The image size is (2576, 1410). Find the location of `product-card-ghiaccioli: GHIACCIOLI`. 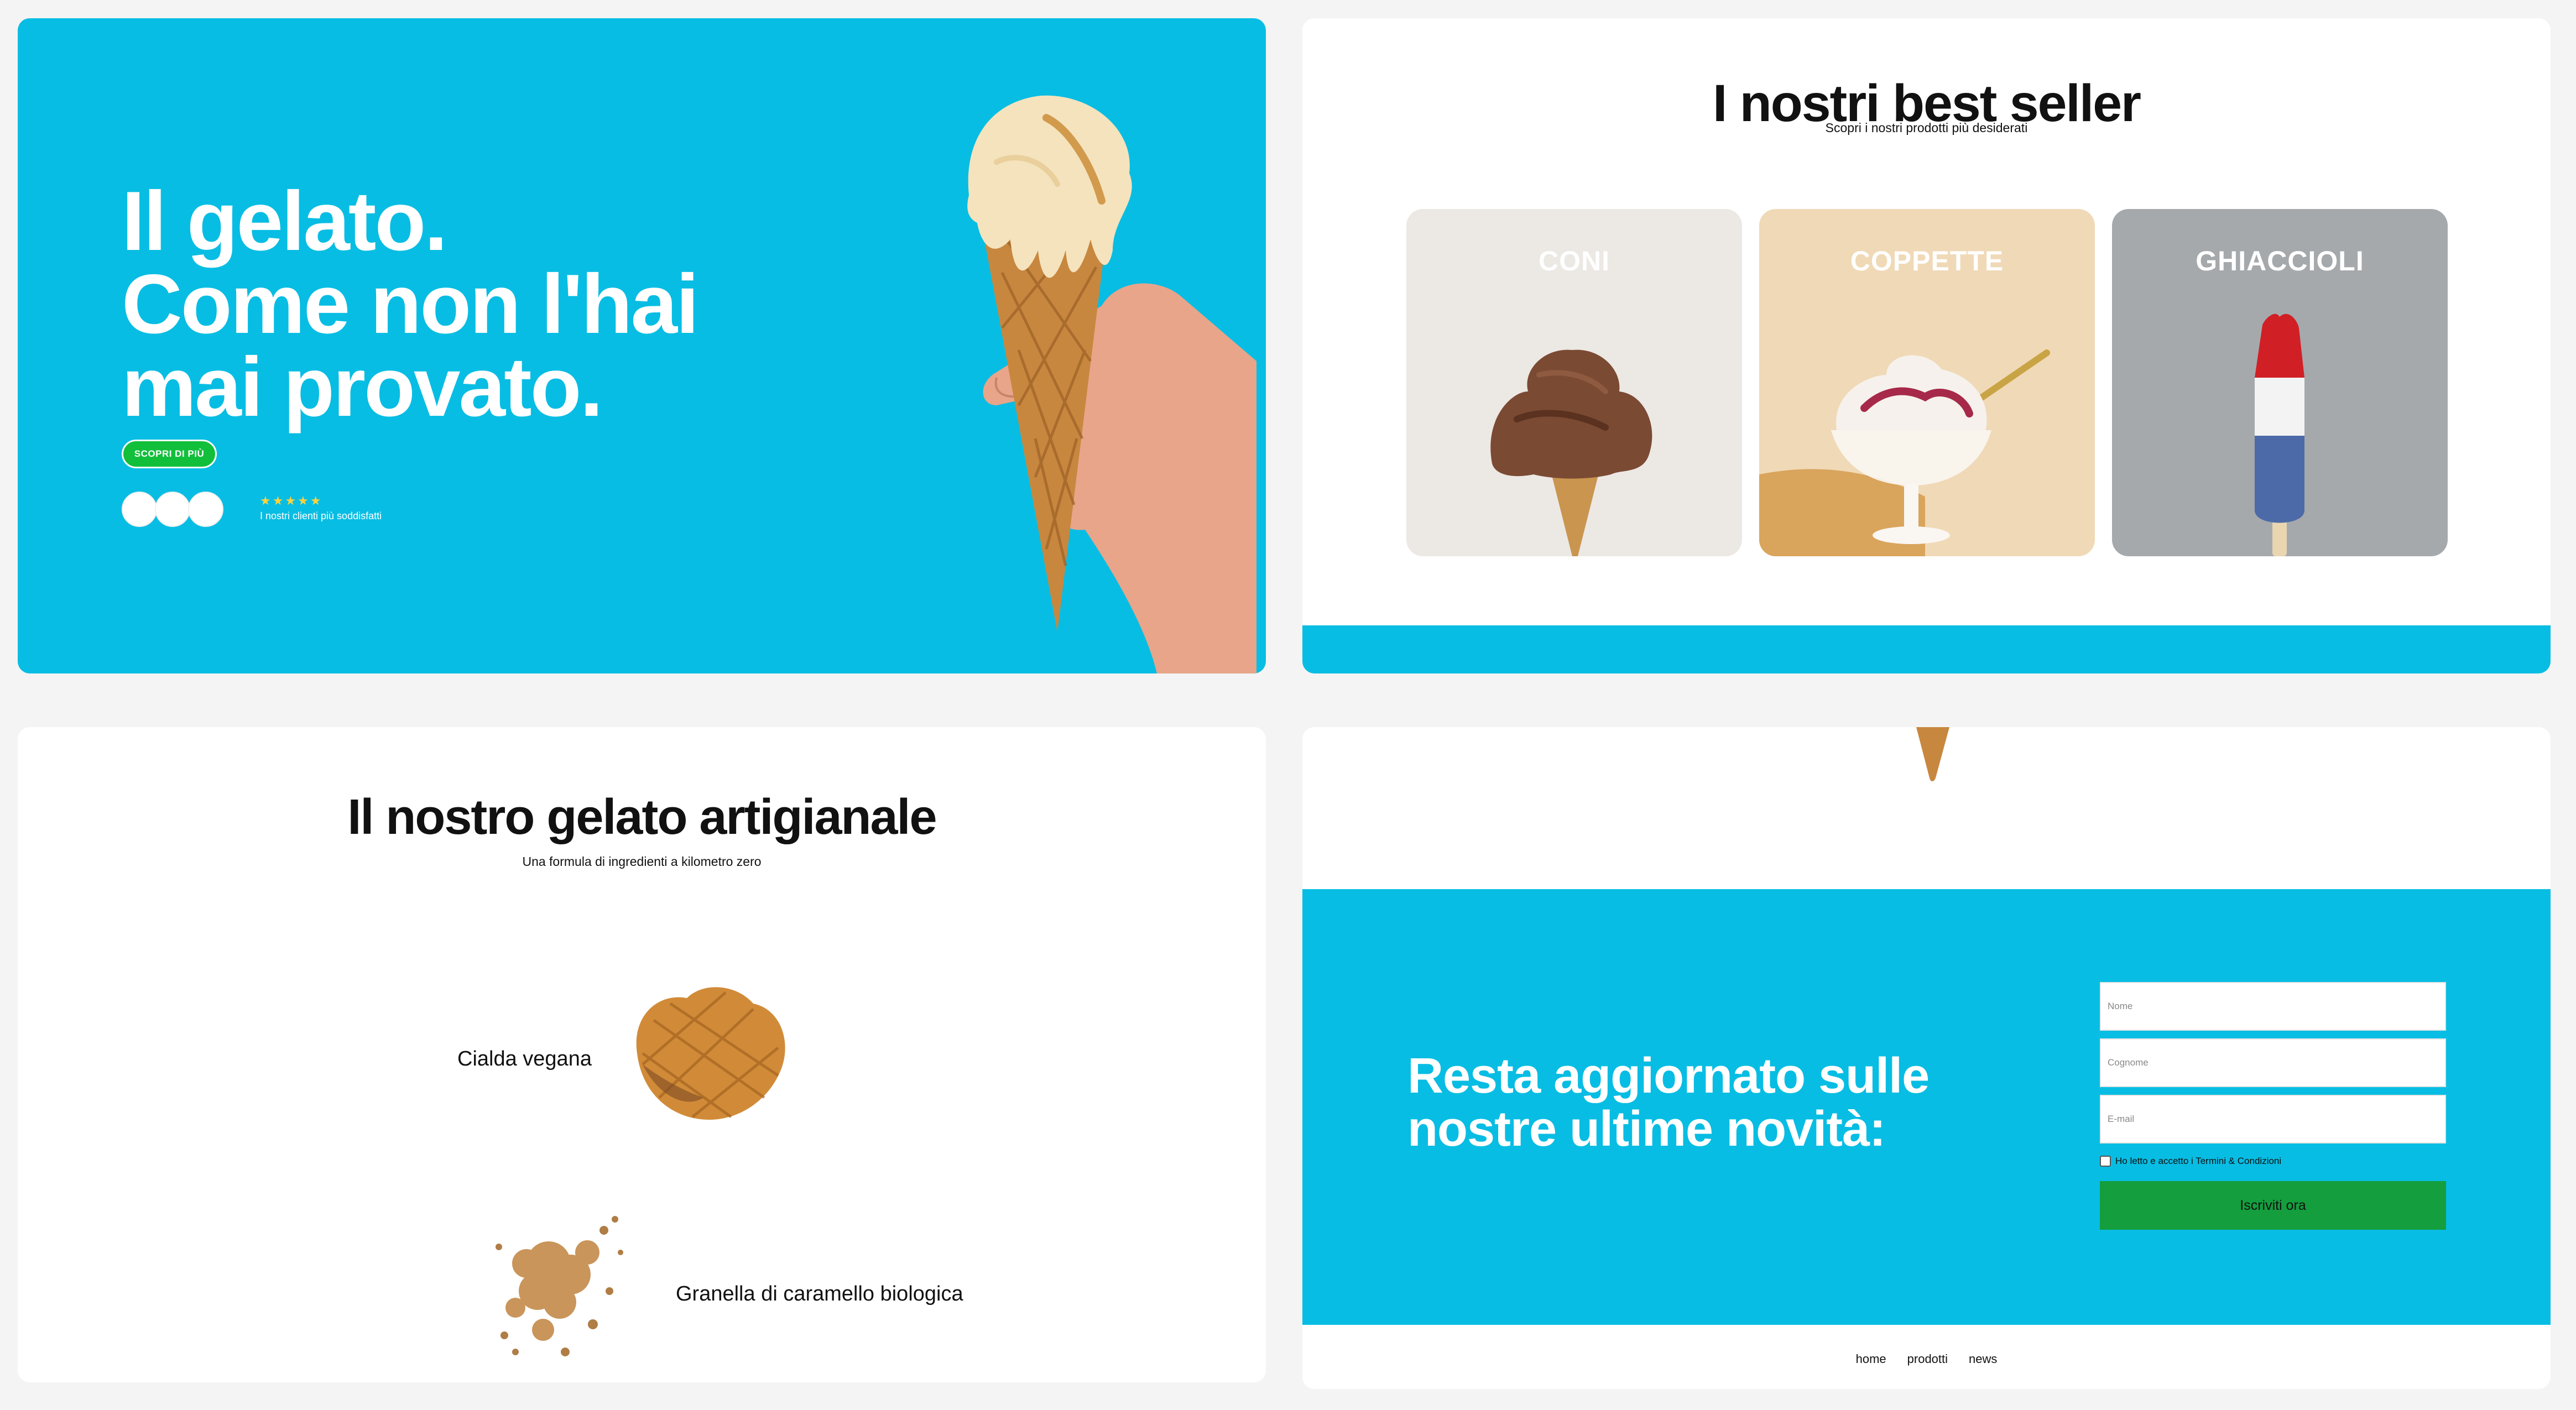

product-card-ghiaccioli: GHIACCIOLI is located at coordinates (2280, 383).